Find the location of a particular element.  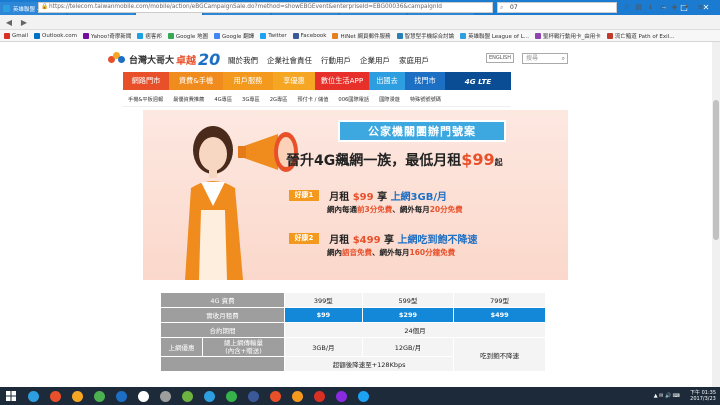

banner-ribbon: 公家機關團辦門號案 is located at coordinates (422, 131).